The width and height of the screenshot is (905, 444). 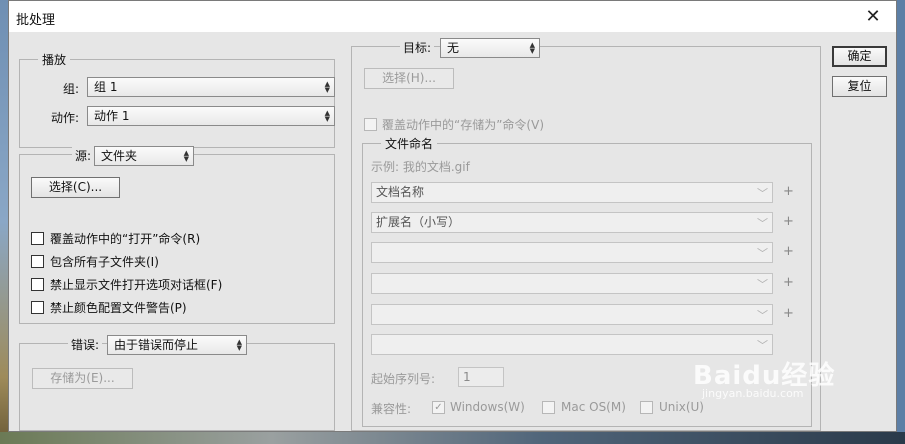 What do you see at coordinates (859, 56) in the screenshot?
I see `ok-button: 确定` at bounding box center [859, 56].